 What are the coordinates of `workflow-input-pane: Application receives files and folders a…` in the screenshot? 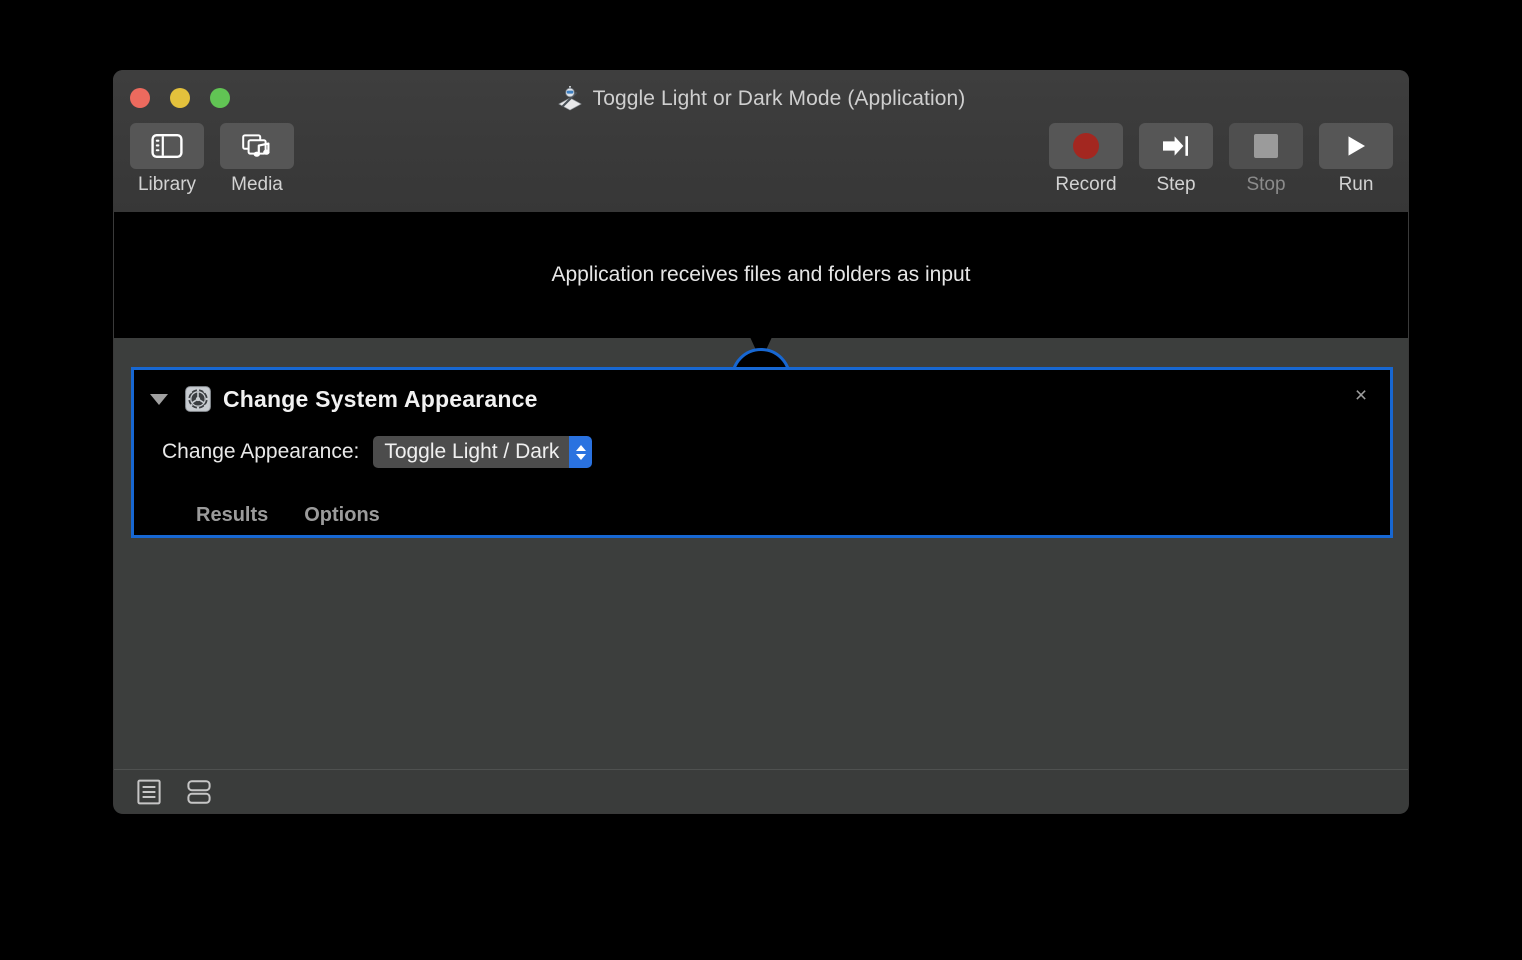 It's located at (761, 275).